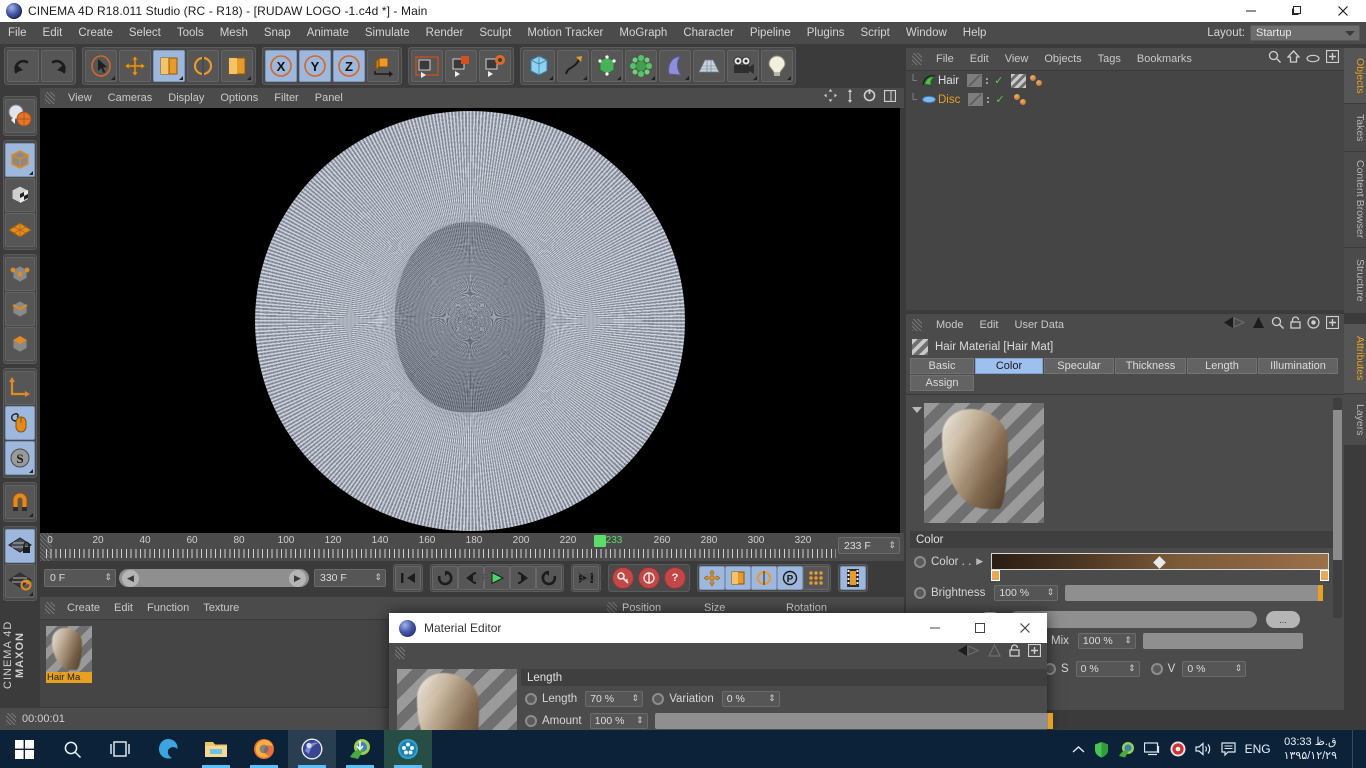  What do you see at coordinates (23, 66) in the screenshot?
I see `undo-button` at bounding box center [23, 66].